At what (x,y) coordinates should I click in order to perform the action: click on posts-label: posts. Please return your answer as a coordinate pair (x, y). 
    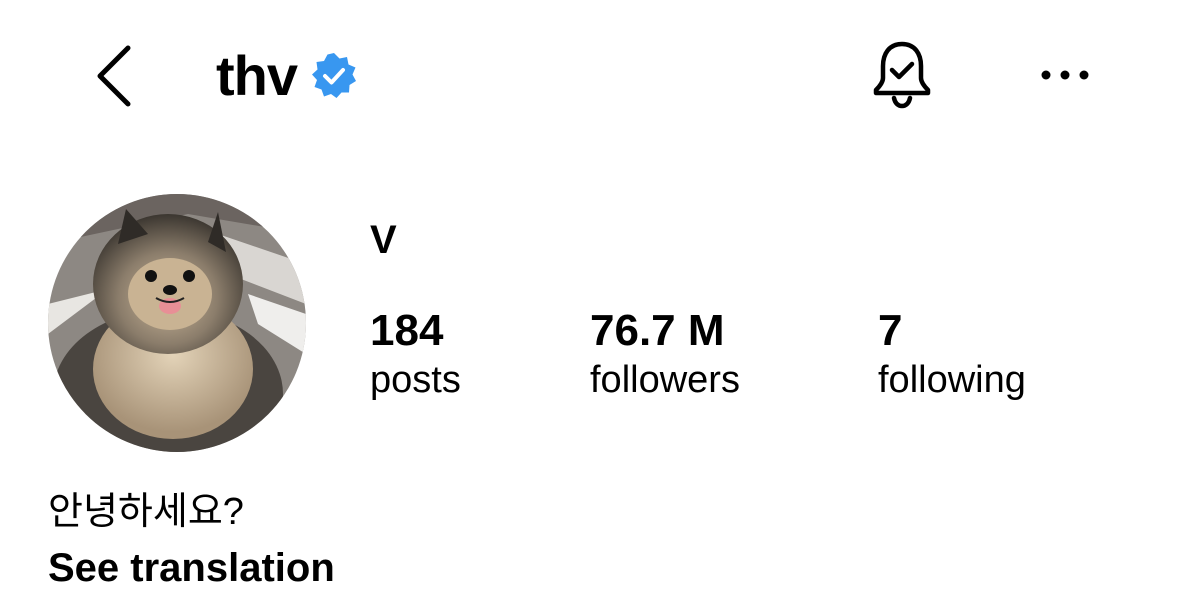
    Looking at the image, I should click on (415, 379).